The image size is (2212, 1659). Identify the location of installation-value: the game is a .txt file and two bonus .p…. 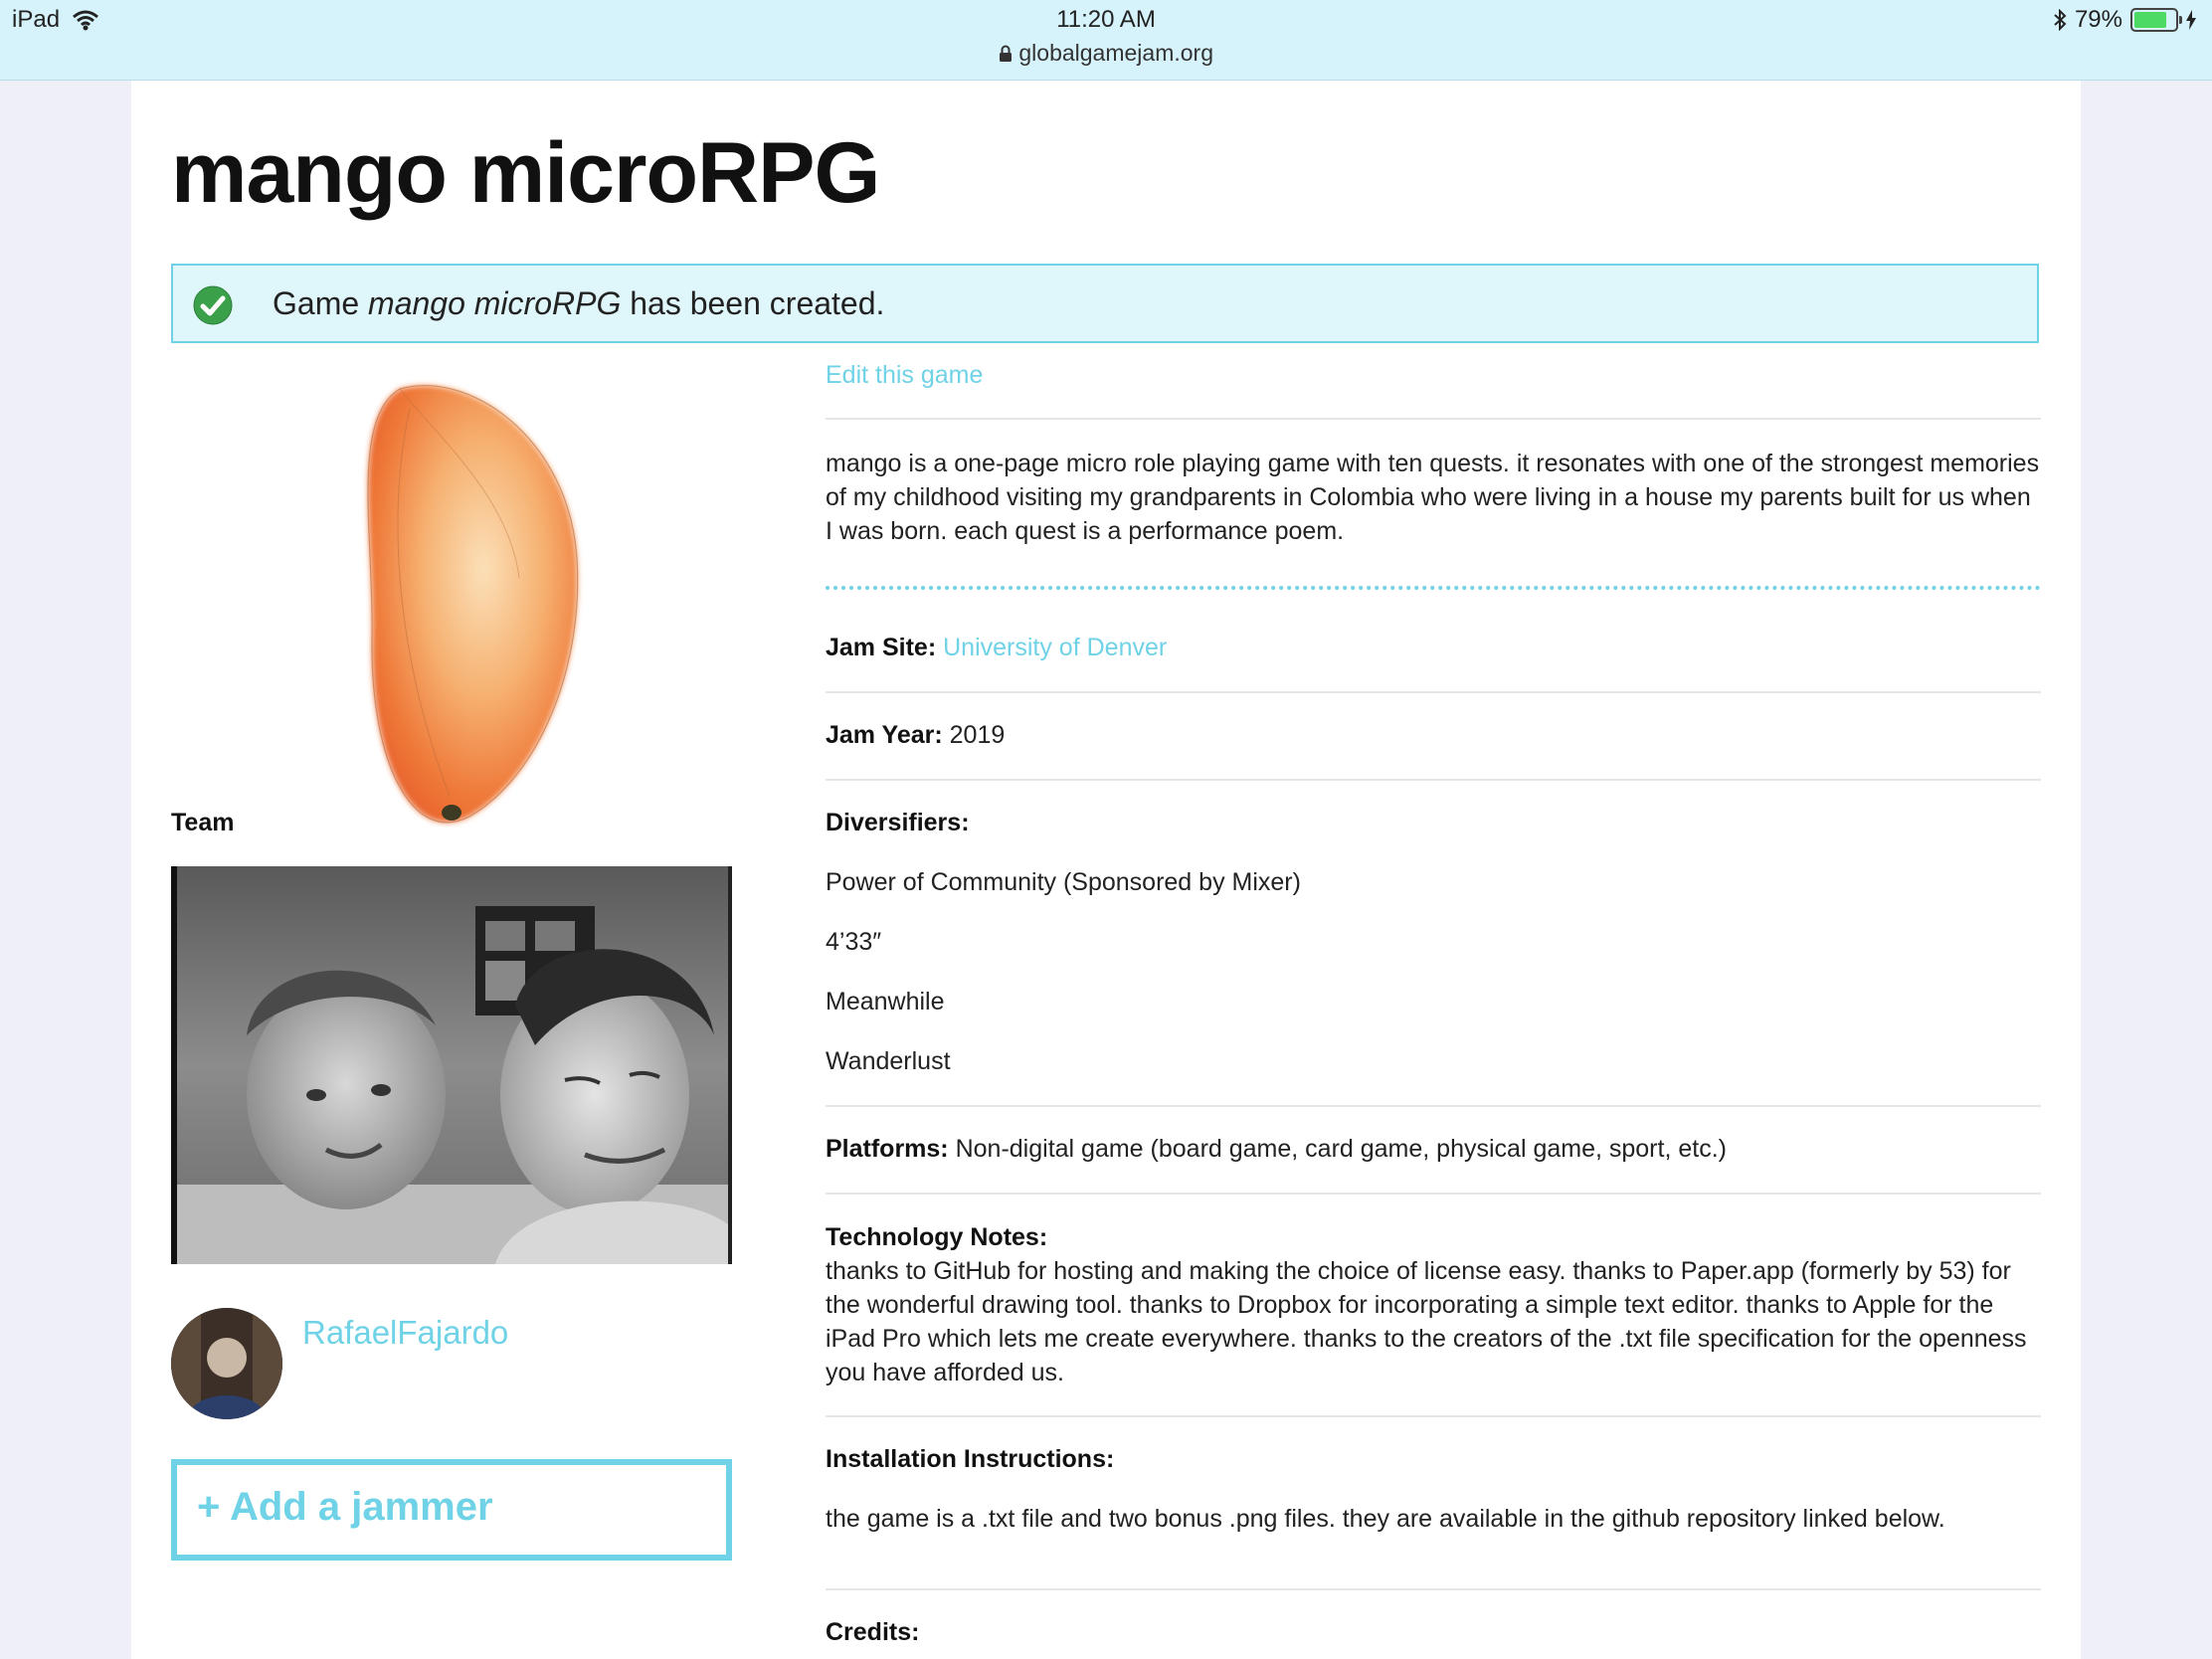
(1385, 1519).